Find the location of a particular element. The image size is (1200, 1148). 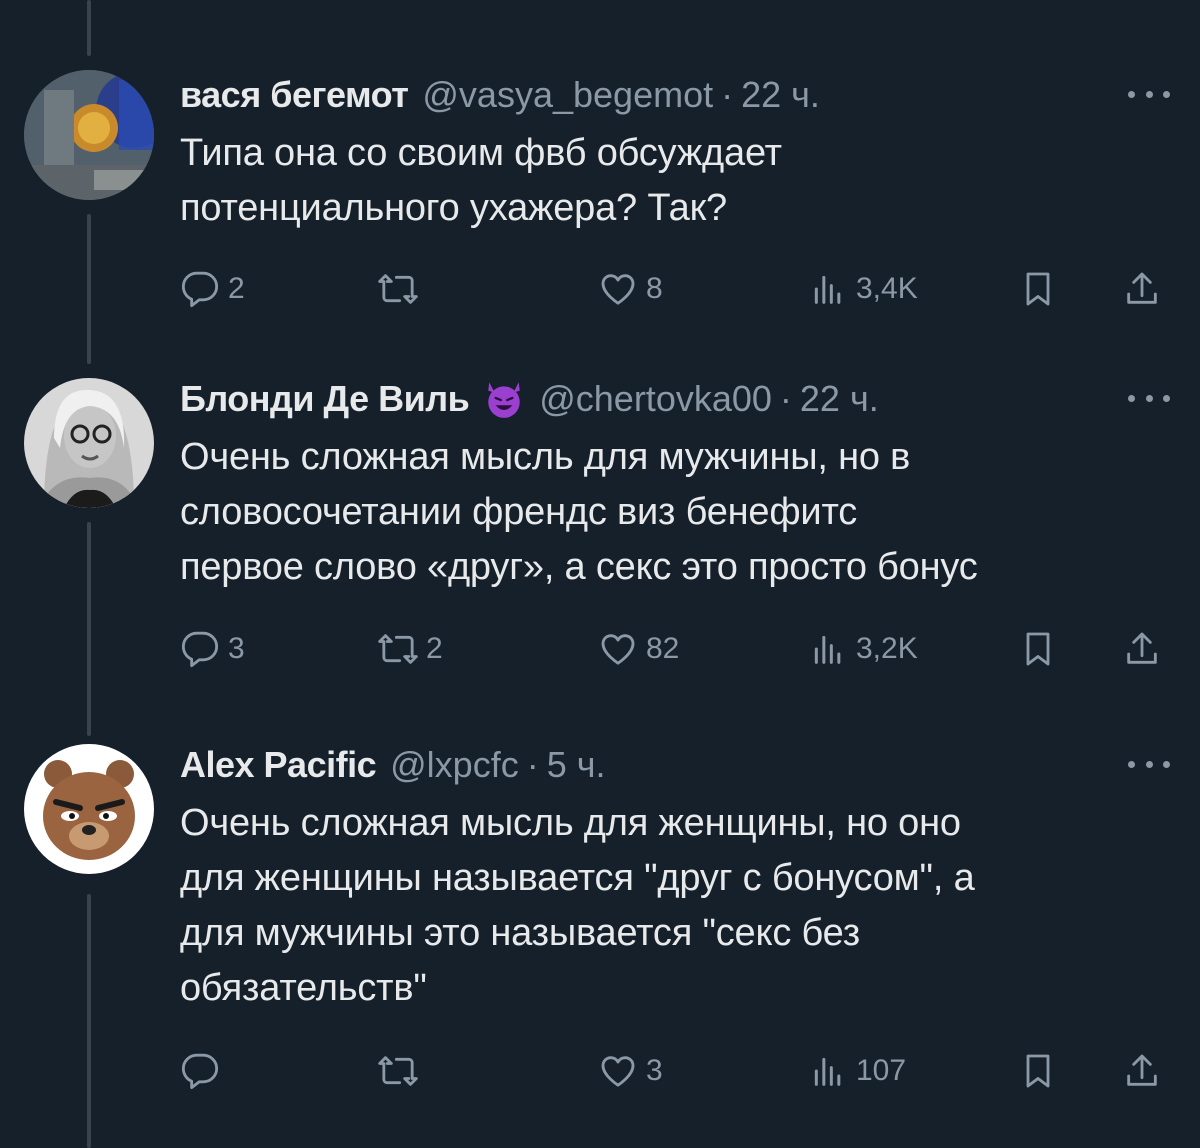

handle: @vasya_begemot is located at coordinates (567, 95).